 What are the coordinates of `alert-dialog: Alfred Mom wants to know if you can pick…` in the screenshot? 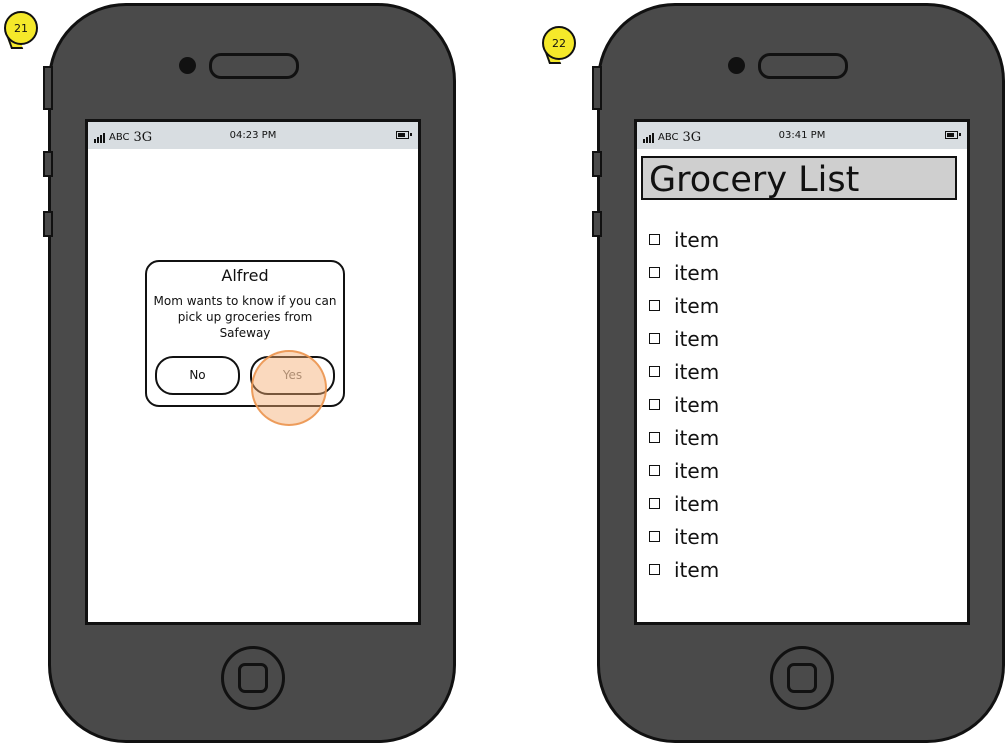 It's located at (245, 333).